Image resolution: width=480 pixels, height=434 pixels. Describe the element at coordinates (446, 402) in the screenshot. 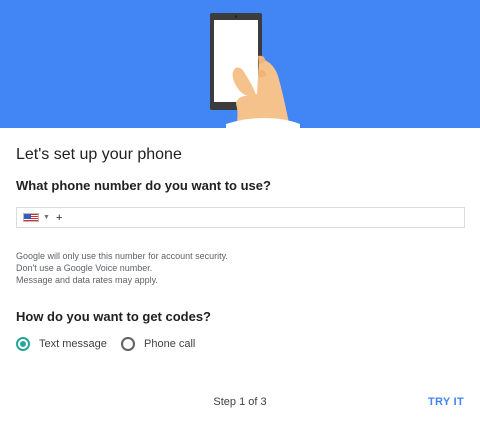

I see `try-it-button: TRY IT` at that location.